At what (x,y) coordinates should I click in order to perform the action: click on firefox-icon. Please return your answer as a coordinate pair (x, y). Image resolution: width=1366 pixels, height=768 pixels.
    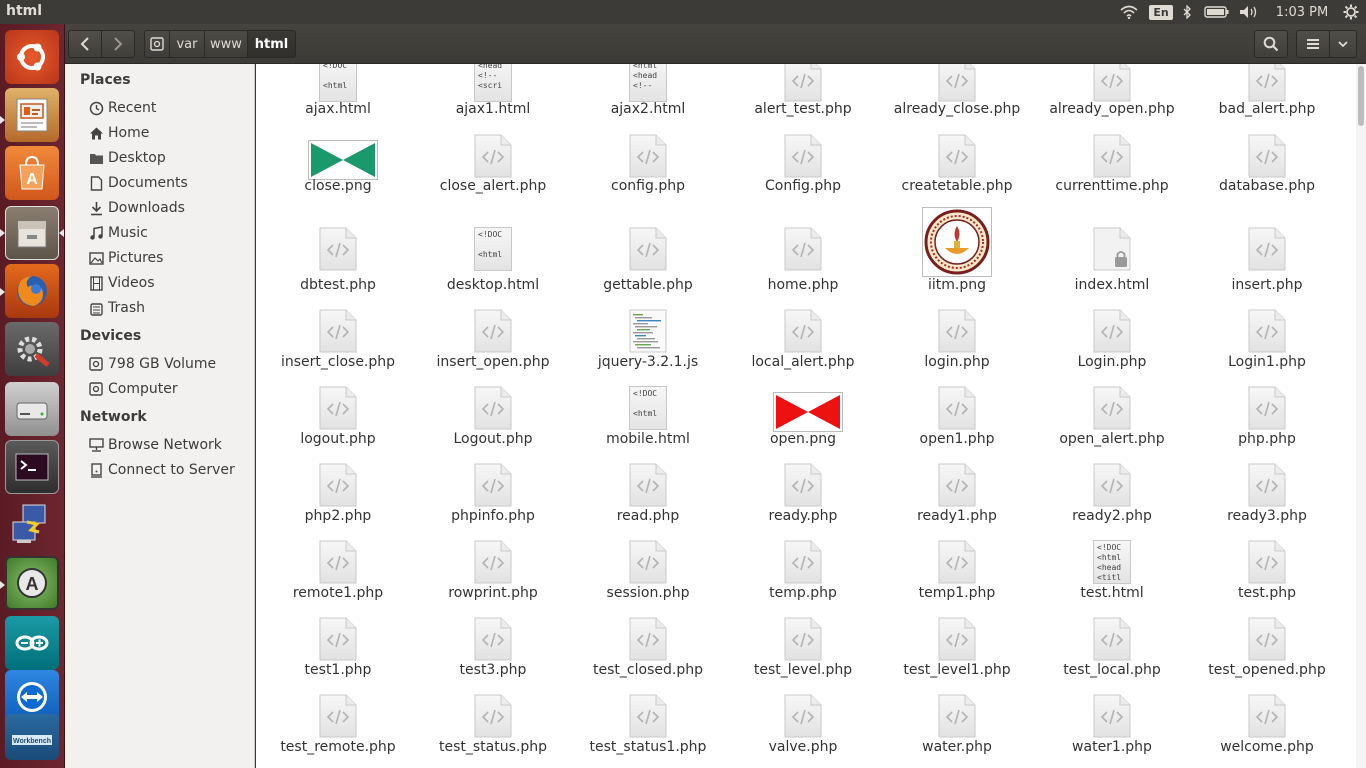
    Looking at the image, I should click on (32, 291).